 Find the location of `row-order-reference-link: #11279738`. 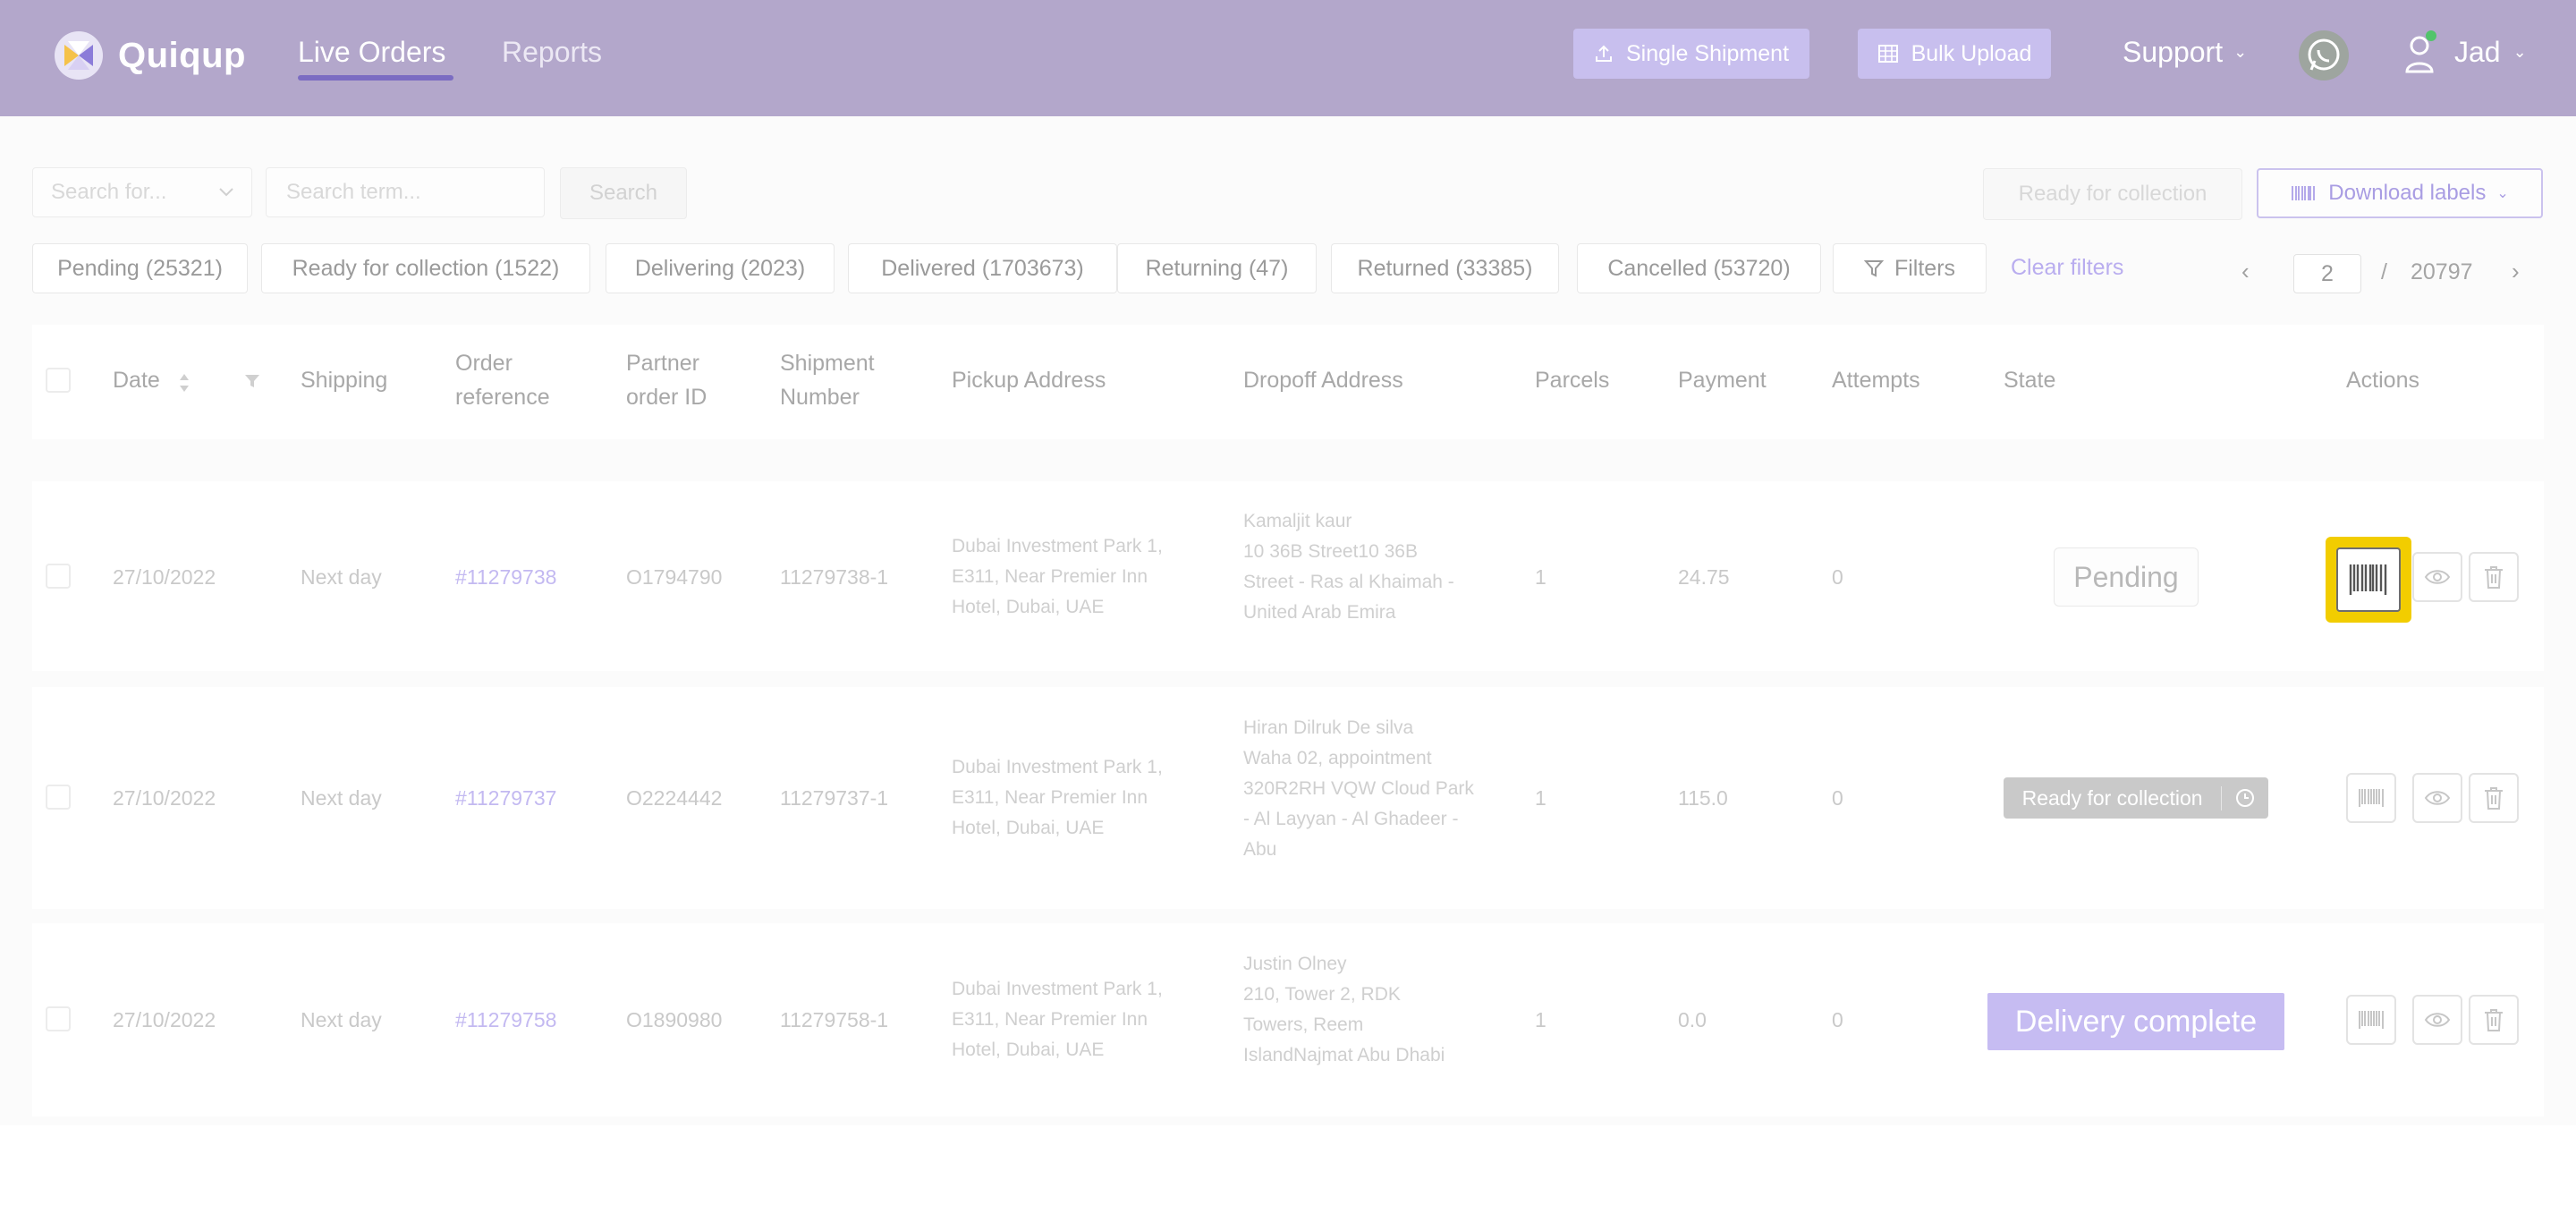

row-order-reference-link: #11279738 is located at coordinates (505, 577).